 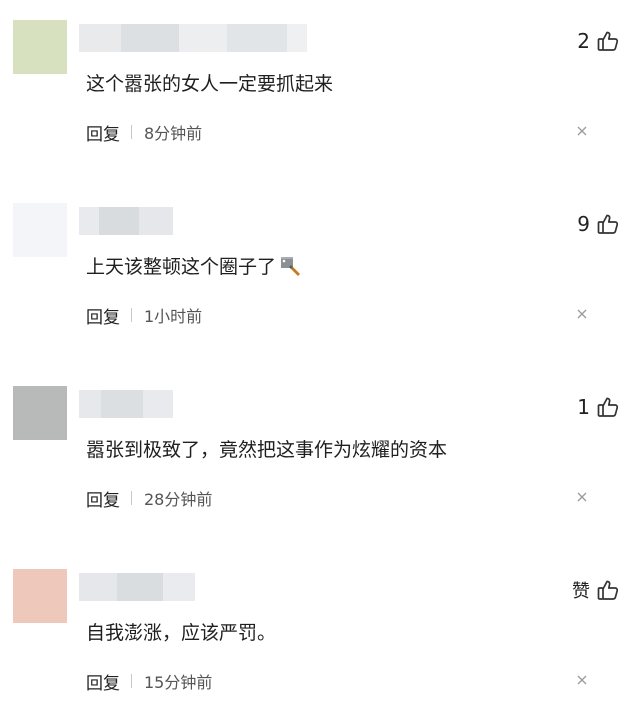 I want to click on like-button: 9, so click(x=598, y=224).